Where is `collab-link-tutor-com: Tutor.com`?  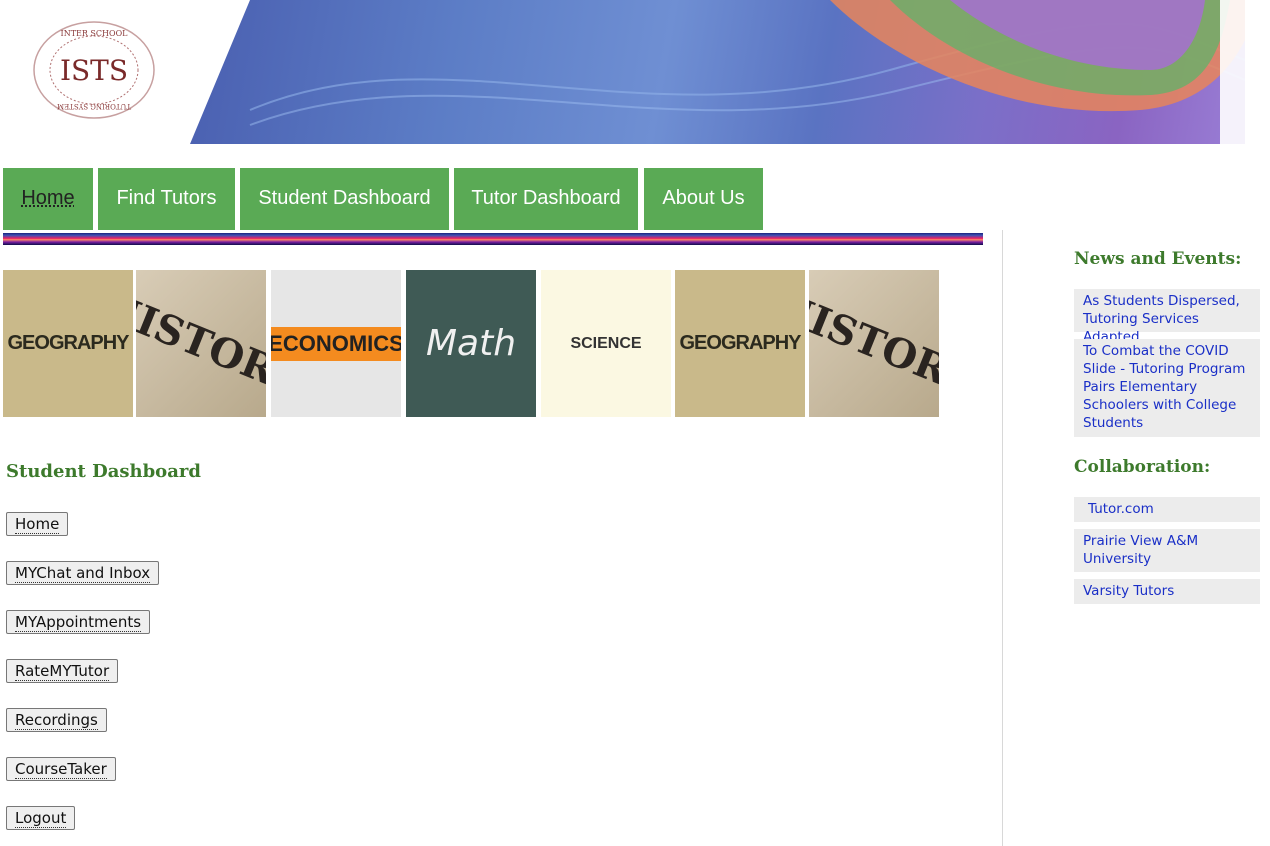 collab-link-tutor-com: Tutor.com is located at coordinates (1167, 509).